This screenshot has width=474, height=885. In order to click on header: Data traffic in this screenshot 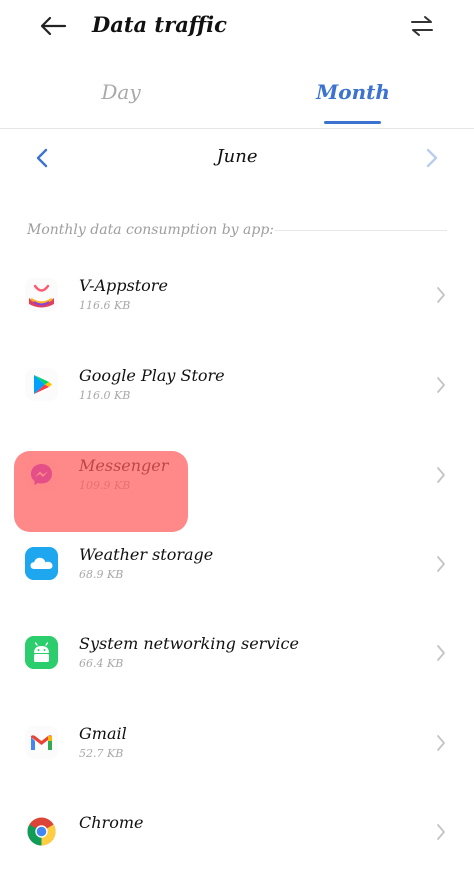, I will do `click(237, 27)`.